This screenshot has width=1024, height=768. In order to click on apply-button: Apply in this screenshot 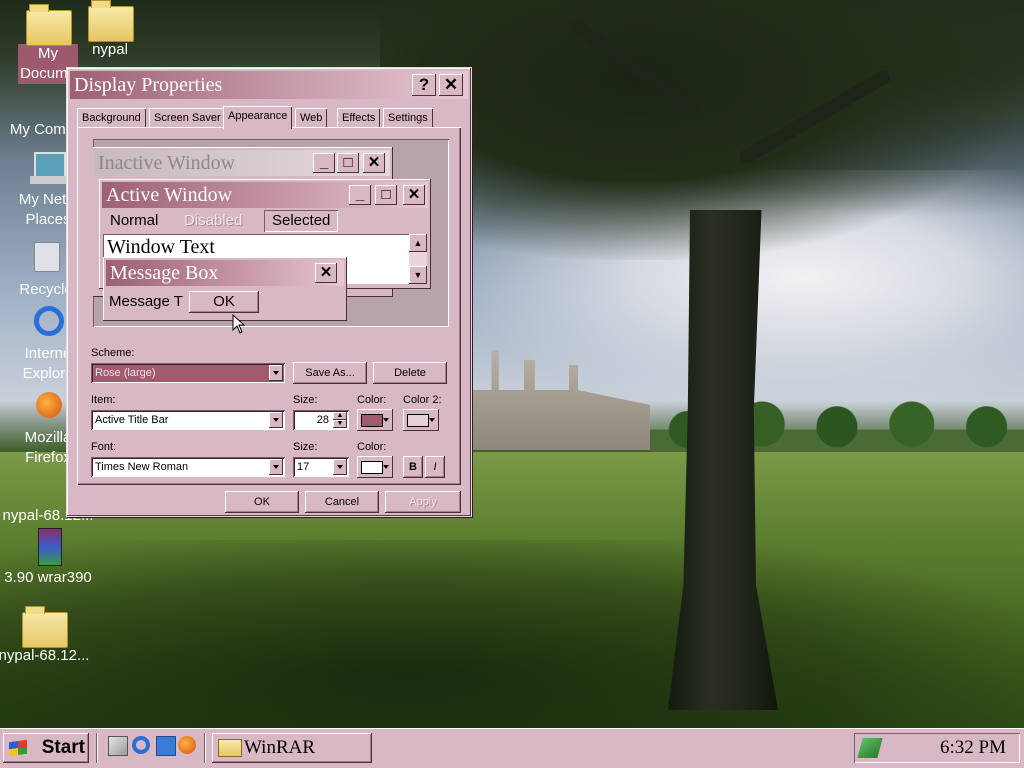, I will do `click(423, 502)`.